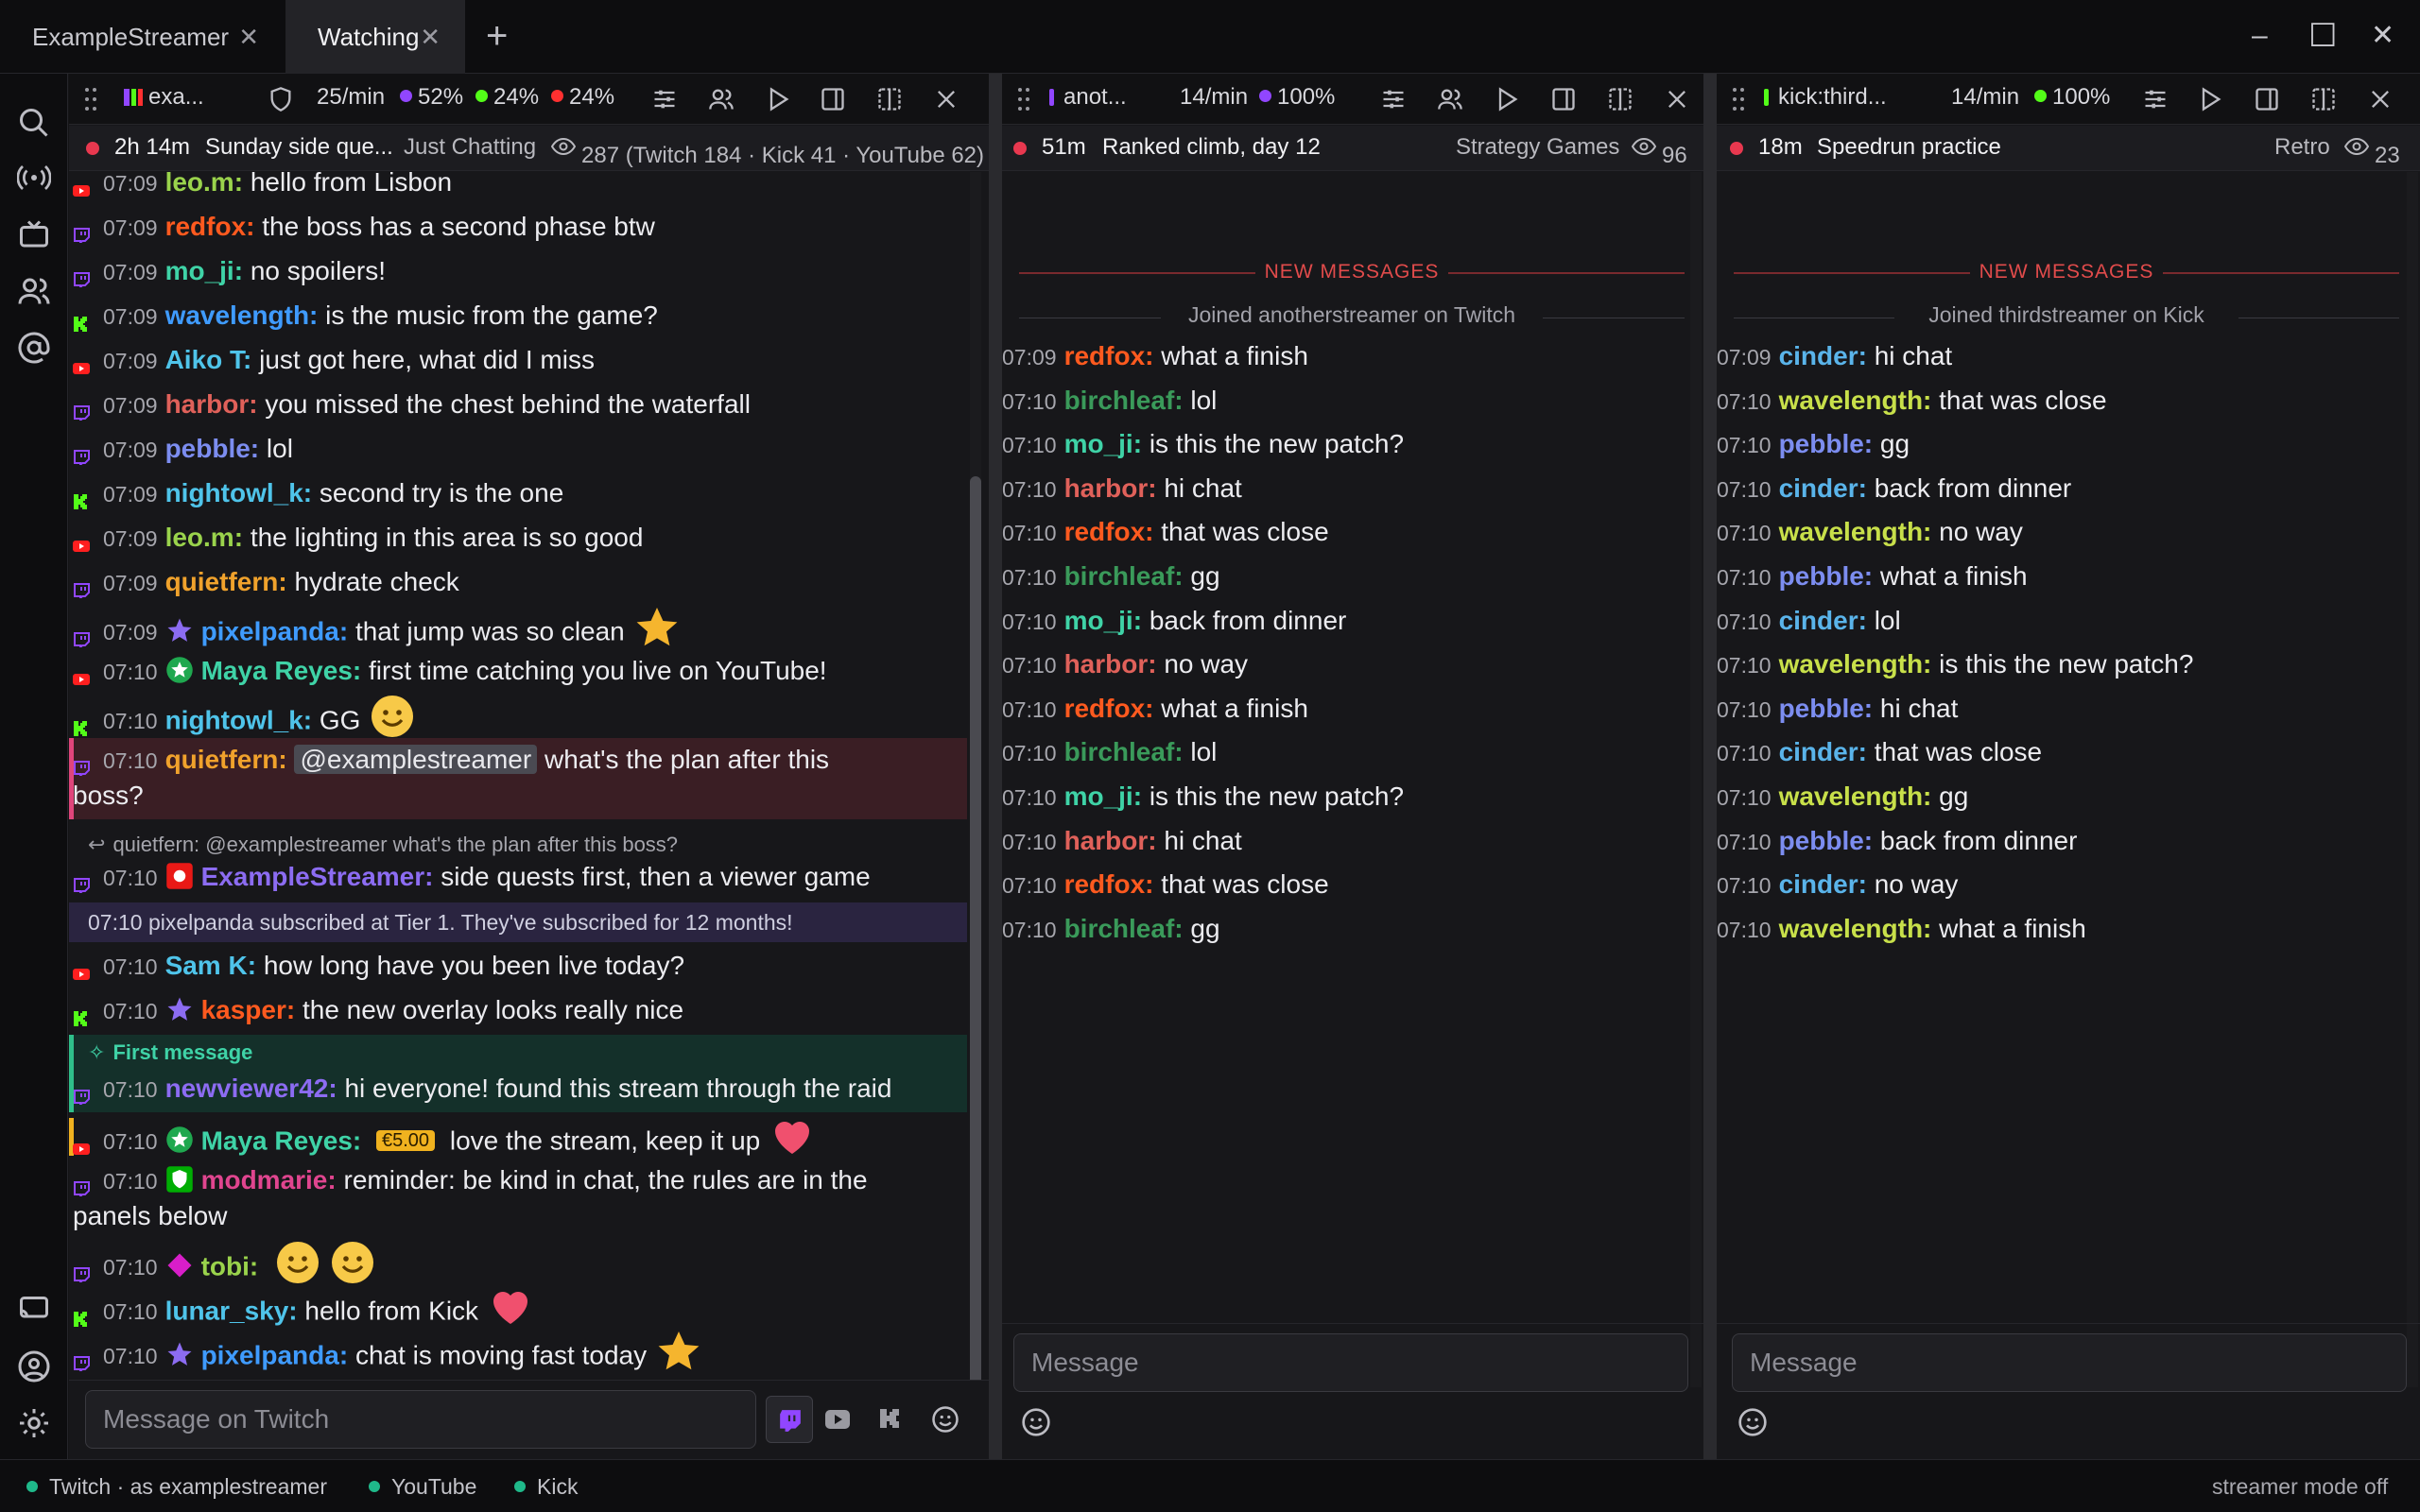 Image resolution: width=2420 pixels, height=1512 pixels. Describe the element at coordinates (34, 1308) in the screenshot. I see `cast-icon` at that location.